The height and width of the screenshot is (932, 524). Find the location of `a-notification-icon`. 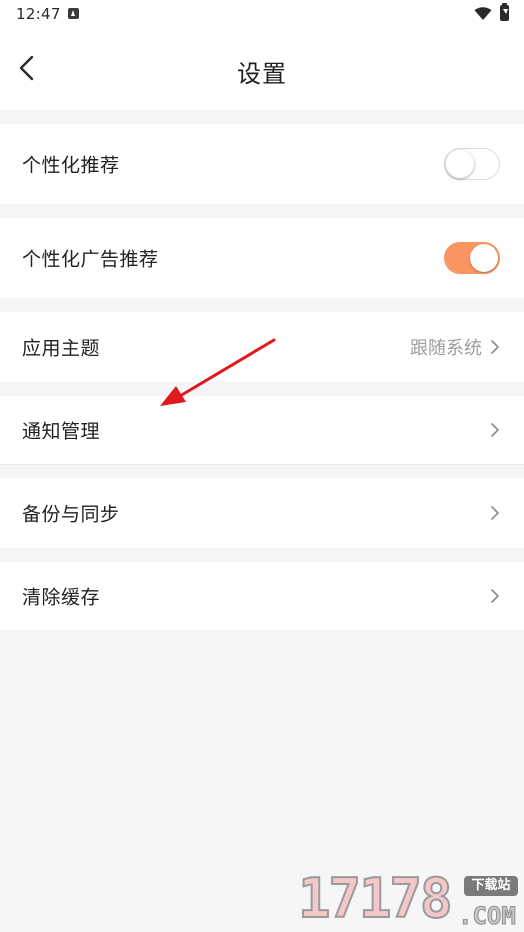

a-notification-icon is located at coordinates (73, 13).